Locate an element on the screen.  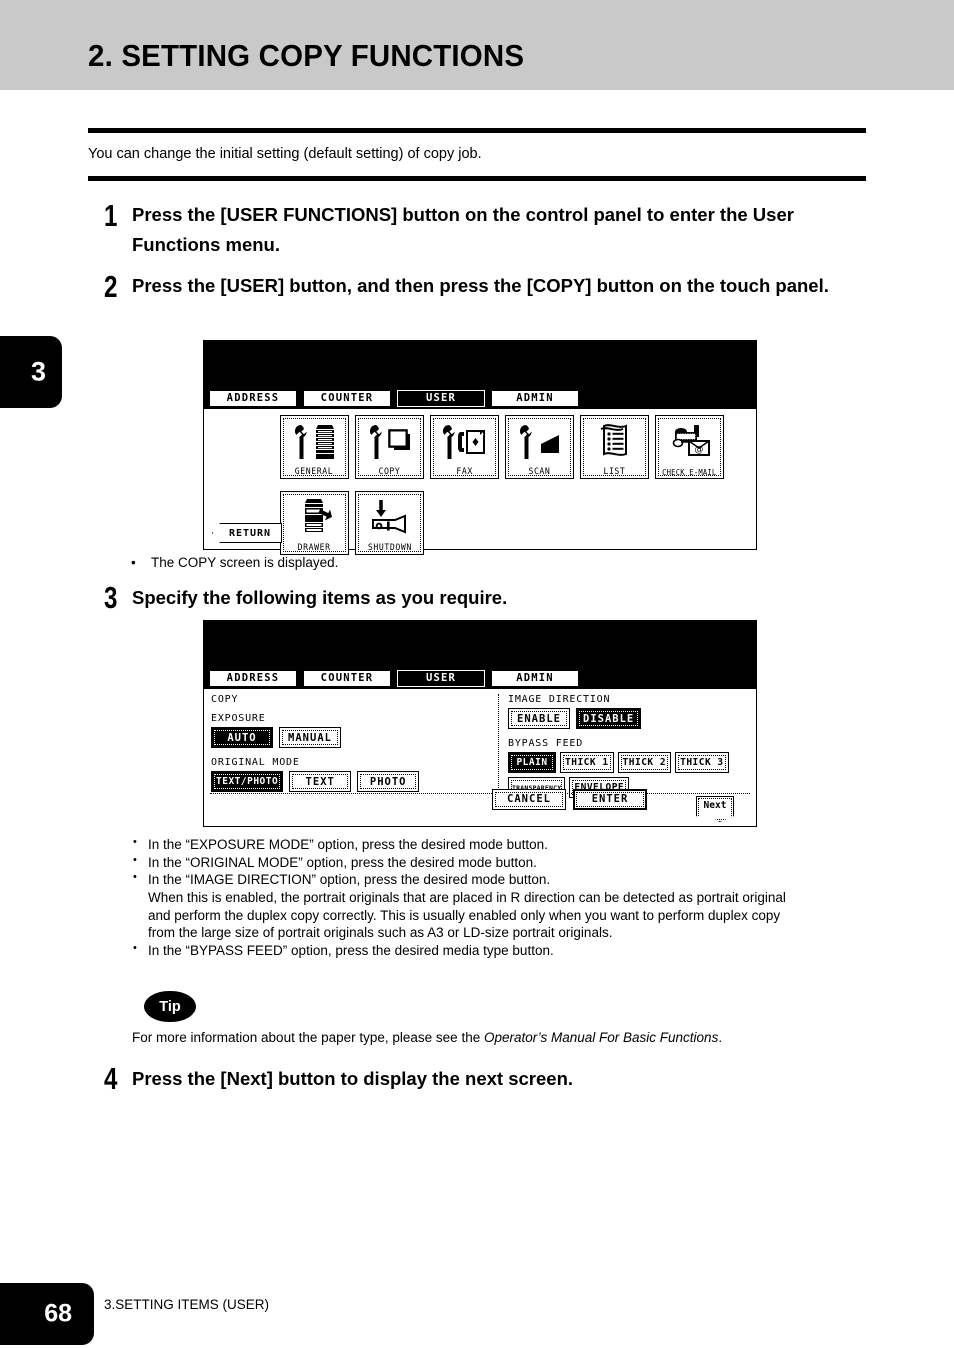
function-button-label: SHUTDOWN is located at coordinates (389, 547).